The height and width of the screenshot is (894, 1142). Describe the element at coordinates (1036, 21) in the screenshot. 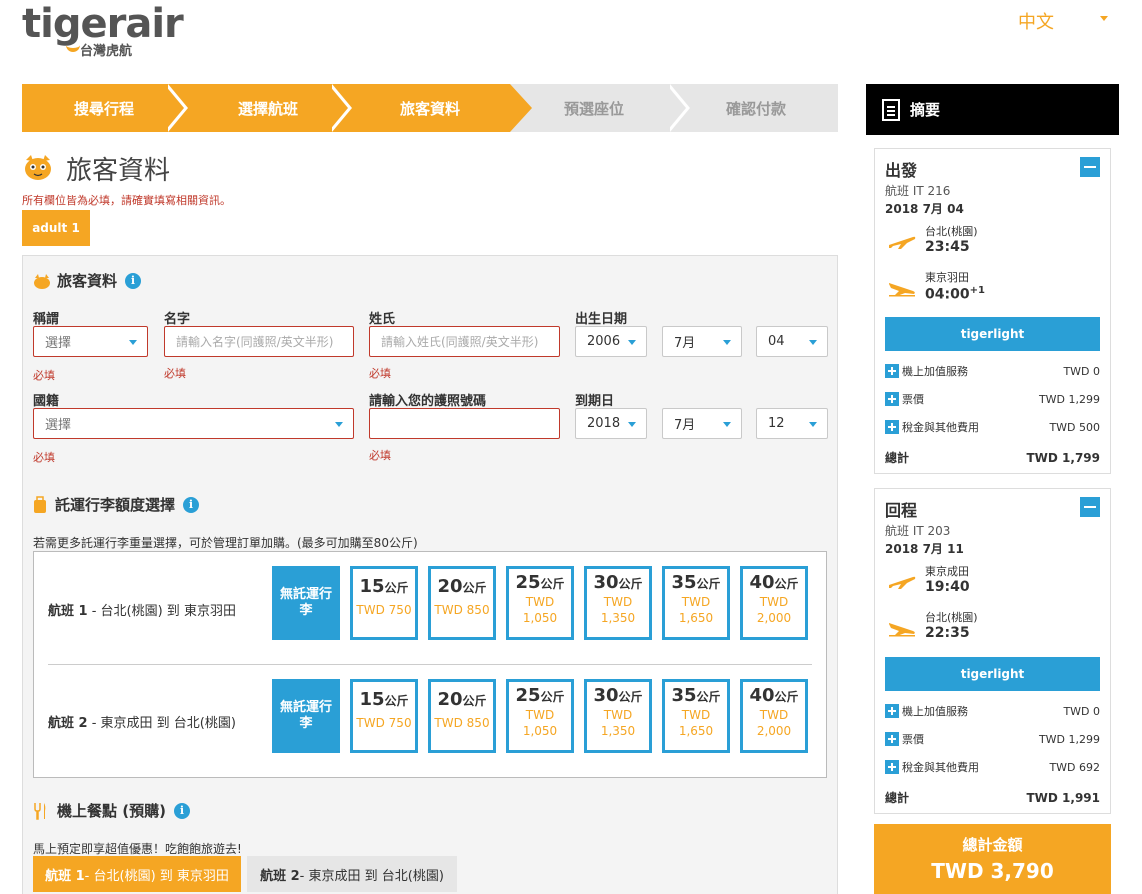

I see `language-selector: 中文` at that location.